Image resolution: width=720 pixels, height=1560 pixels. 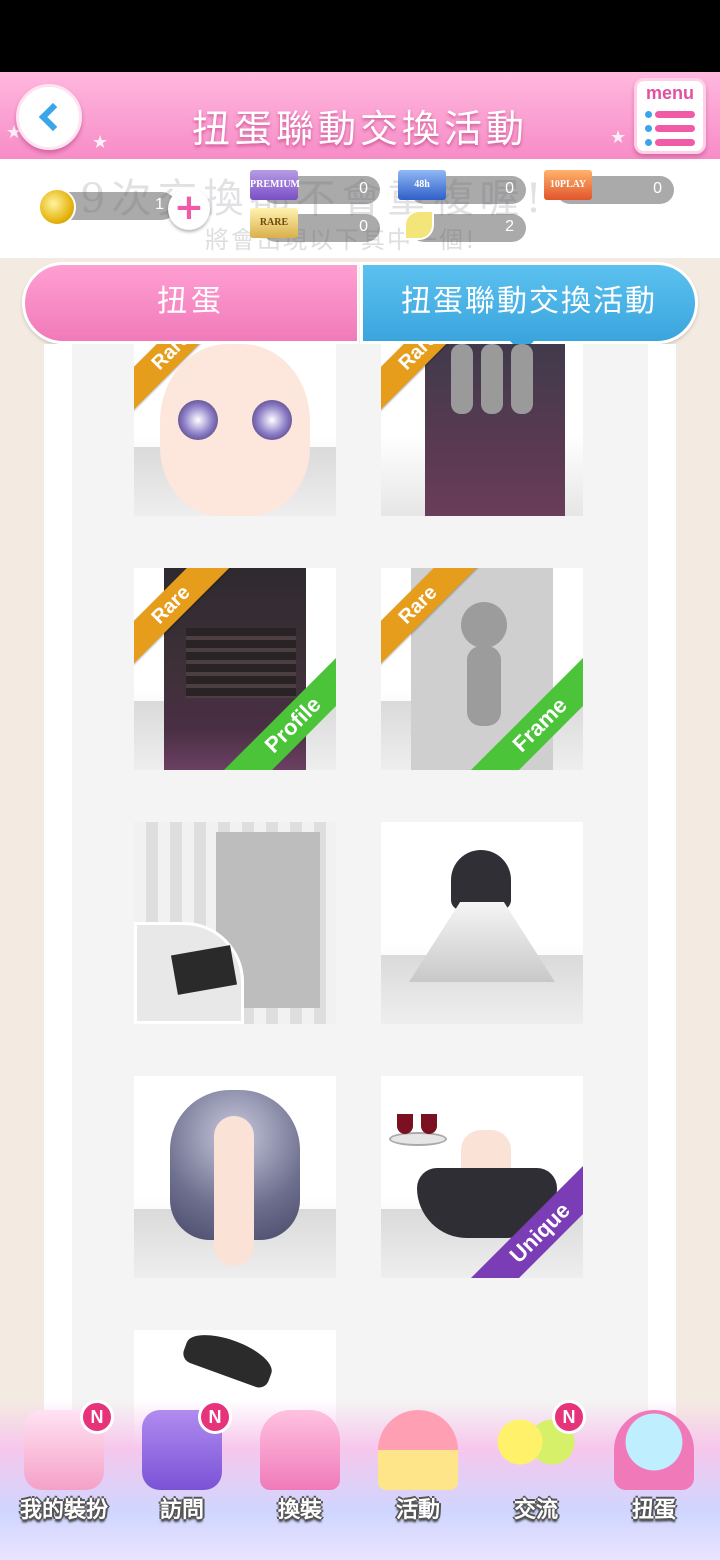 I want to click on tab-bar: 扭蛋 扭蛋聯動交換活動, so click(x=360, y=307).